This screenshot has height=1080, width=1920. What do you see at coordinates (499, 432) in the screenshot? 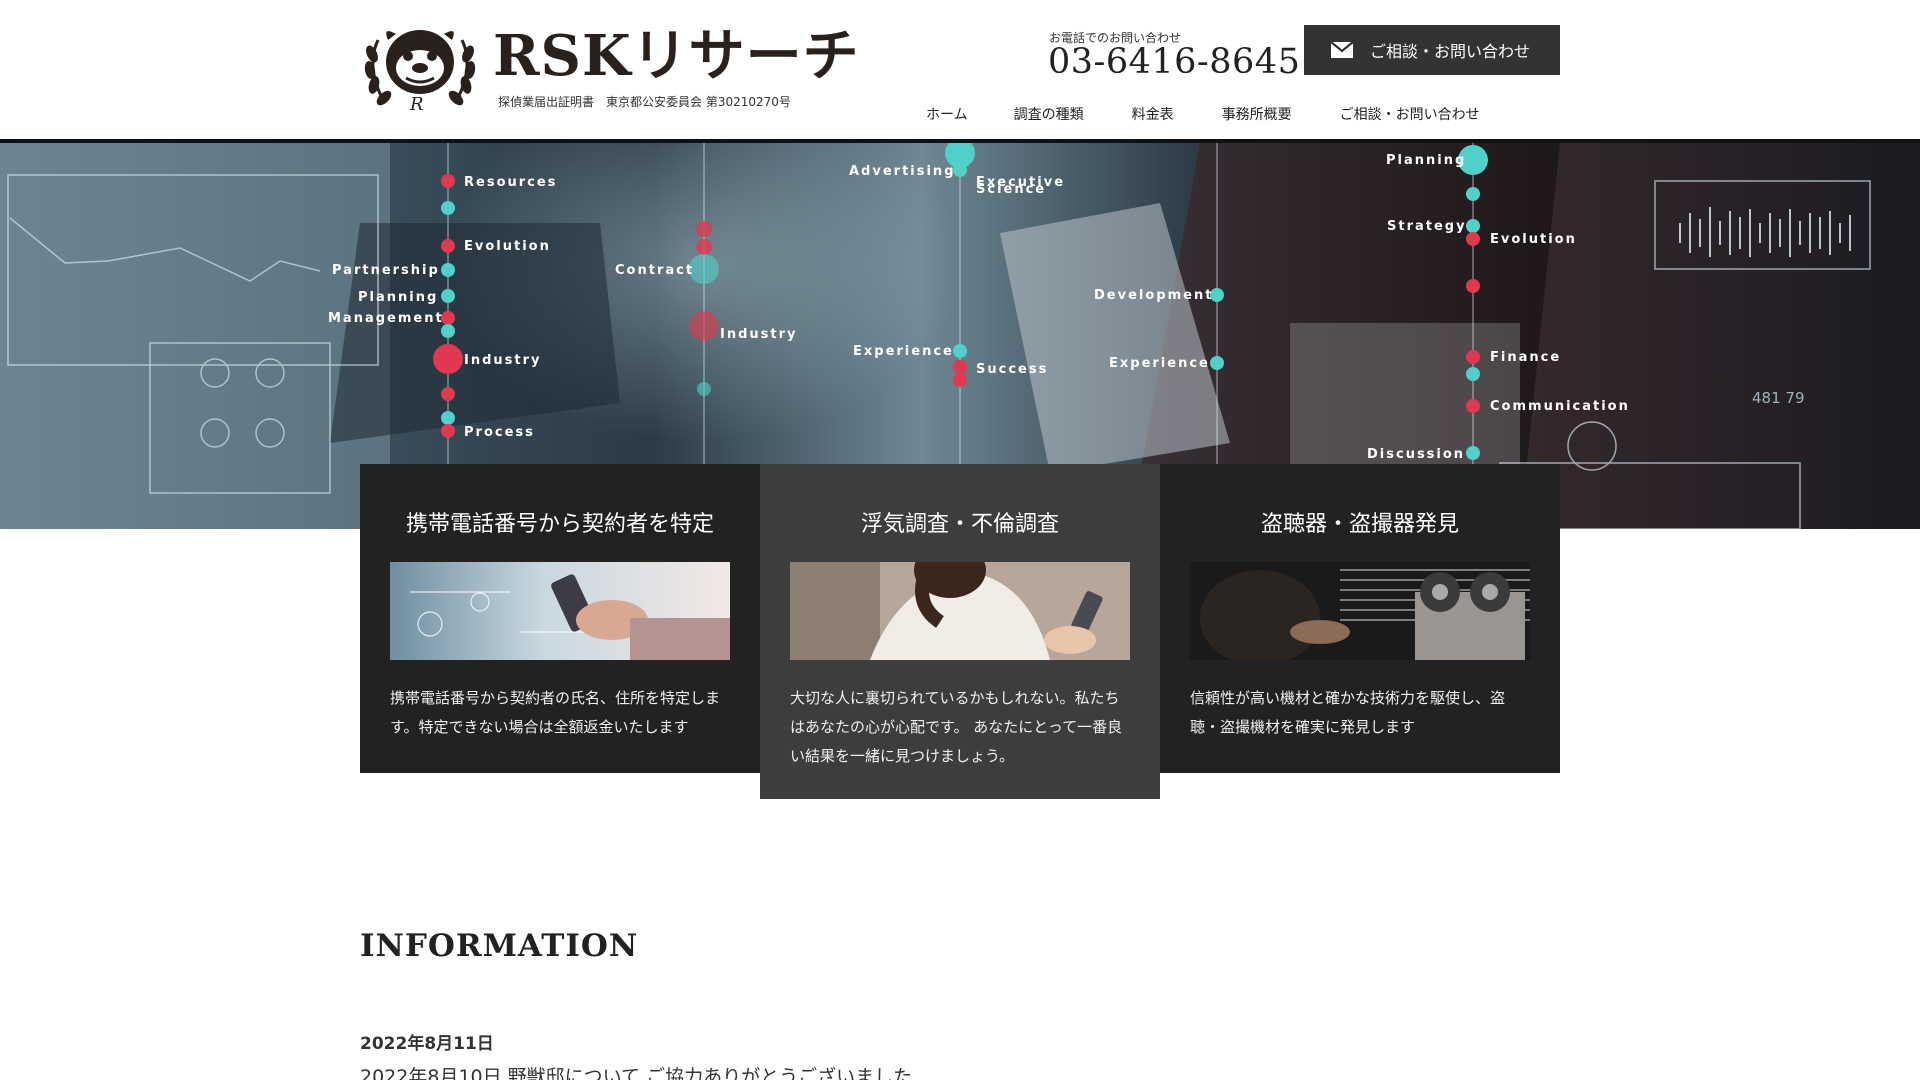
I see `hero-label: Process` at bounding box center [499, 432].